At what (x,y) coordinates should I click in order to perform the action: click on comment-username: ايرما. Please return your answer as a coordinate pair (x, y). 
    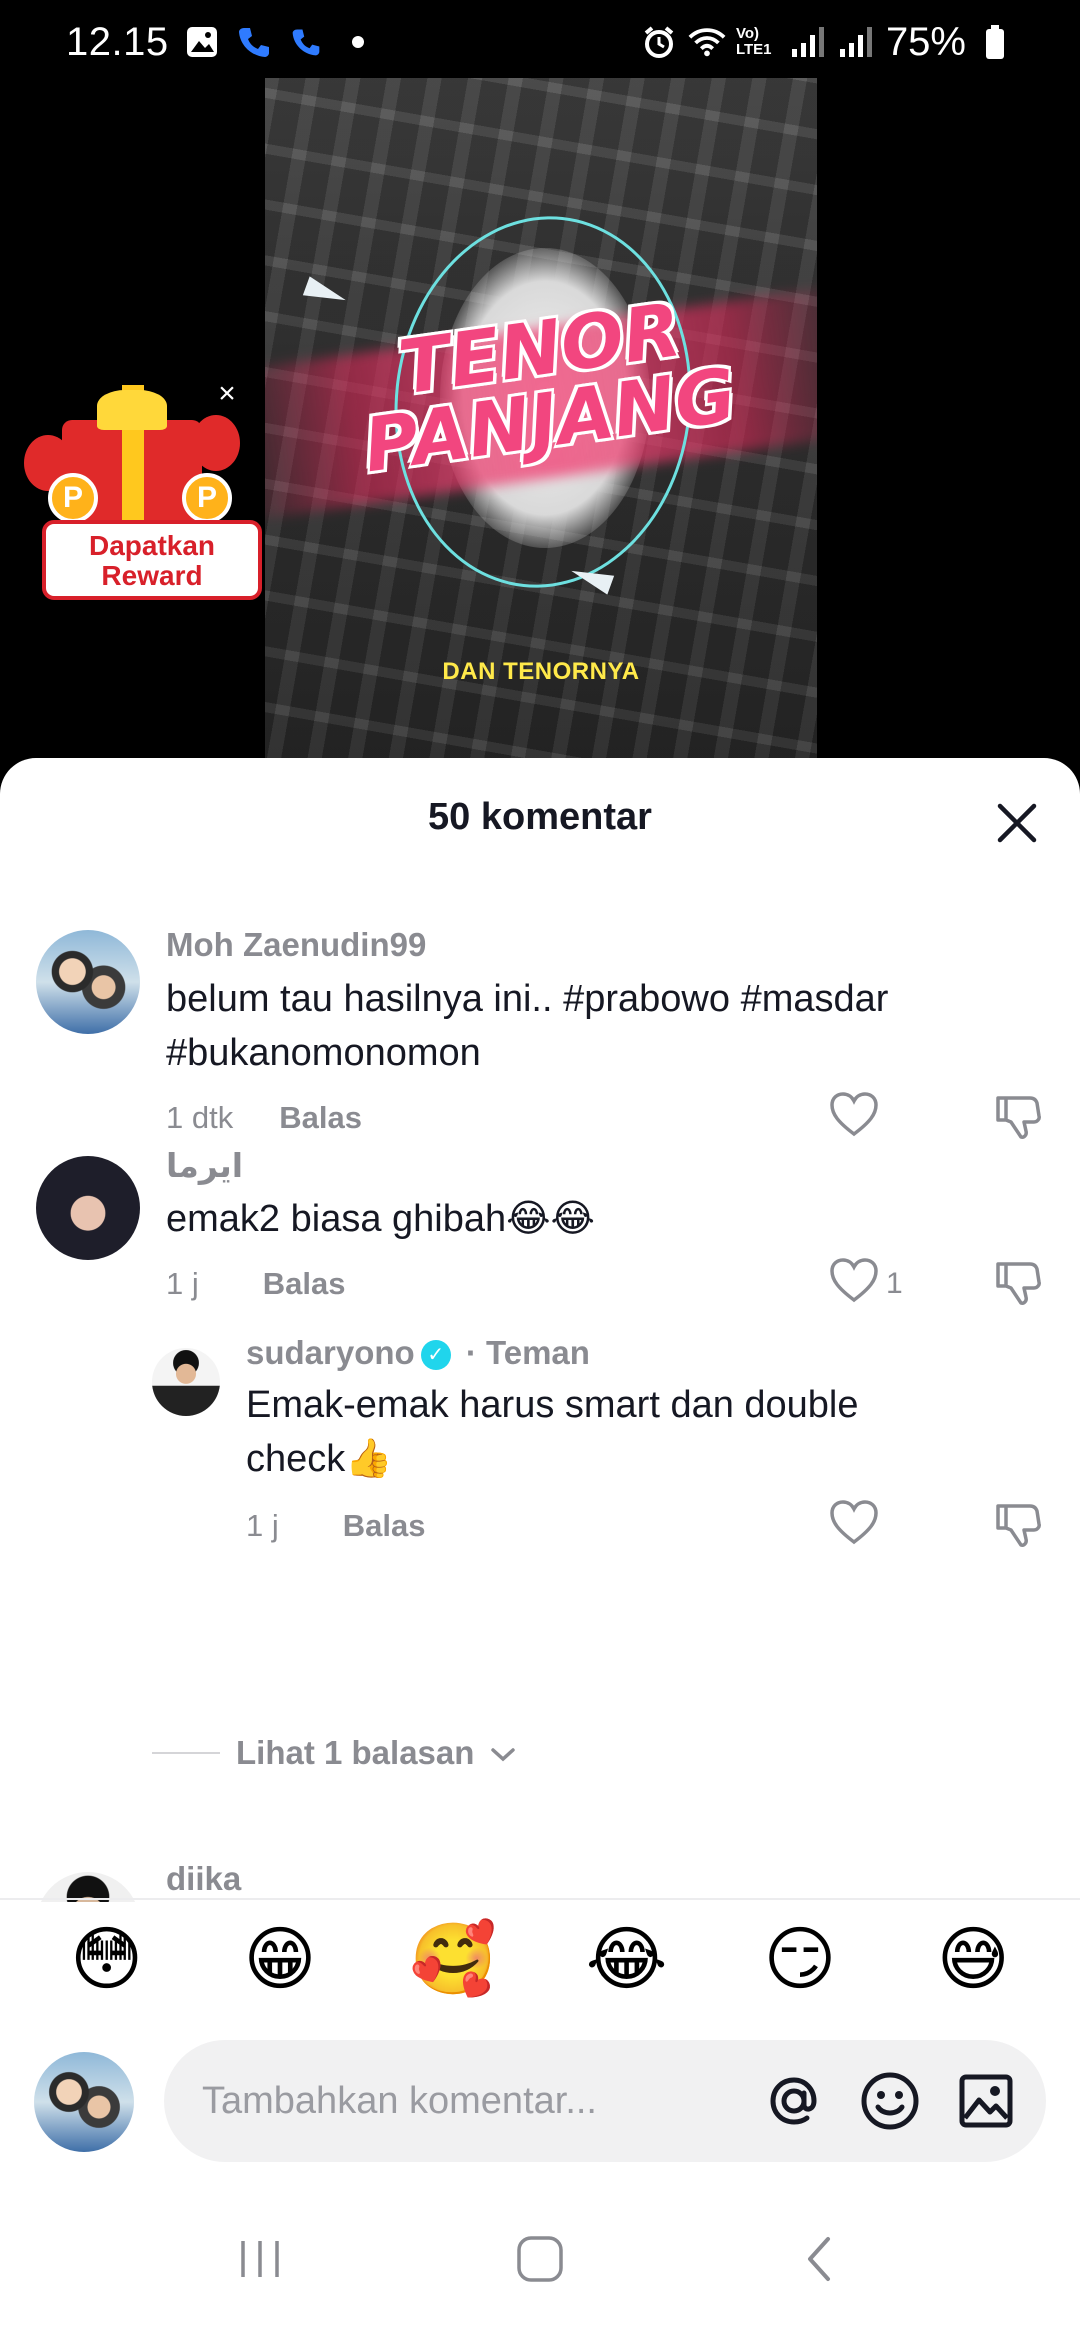
    Looking at the image, I should click on (204, 1165).